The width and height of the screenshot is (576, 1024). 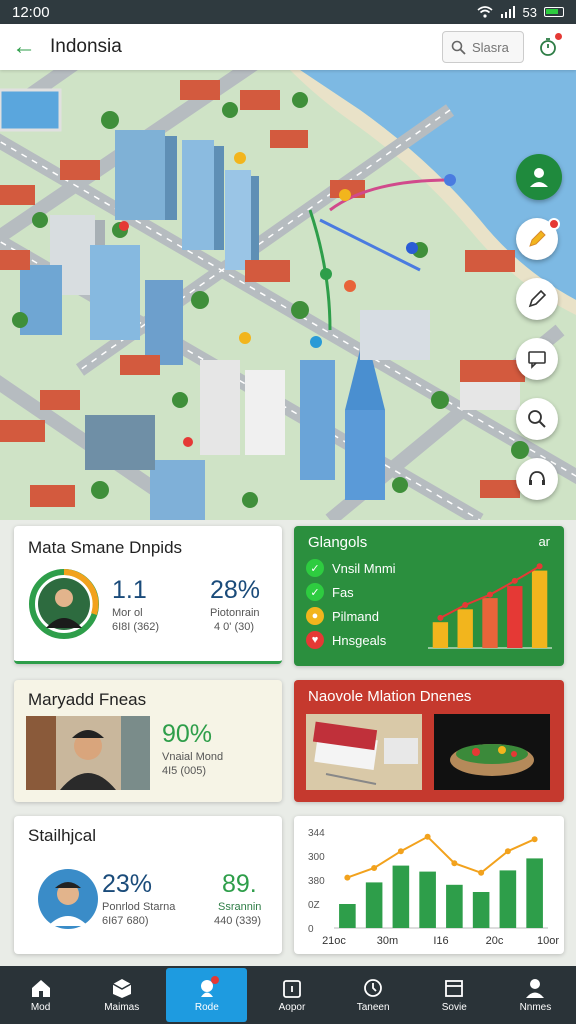 What do you see at coordinates (554, 224) in the screenshot?
I see `edit-badge` at bounding box center [554, 224].